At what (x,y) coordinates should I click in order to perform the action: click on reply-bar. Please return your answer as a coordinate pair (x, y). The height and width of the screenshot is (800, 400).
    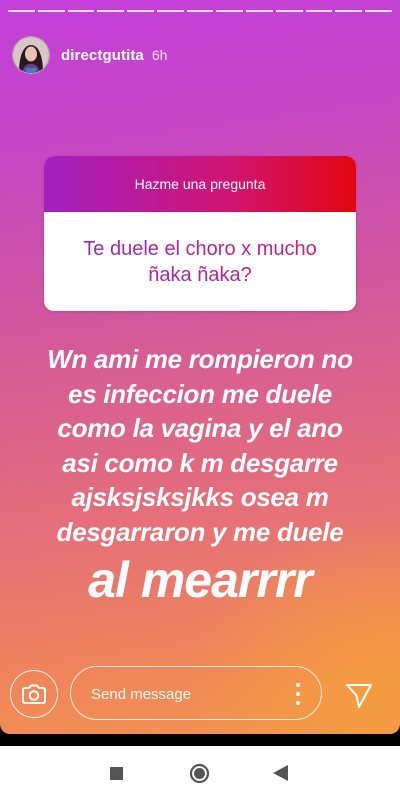
    Looking at the image, I should click on (200, 694).